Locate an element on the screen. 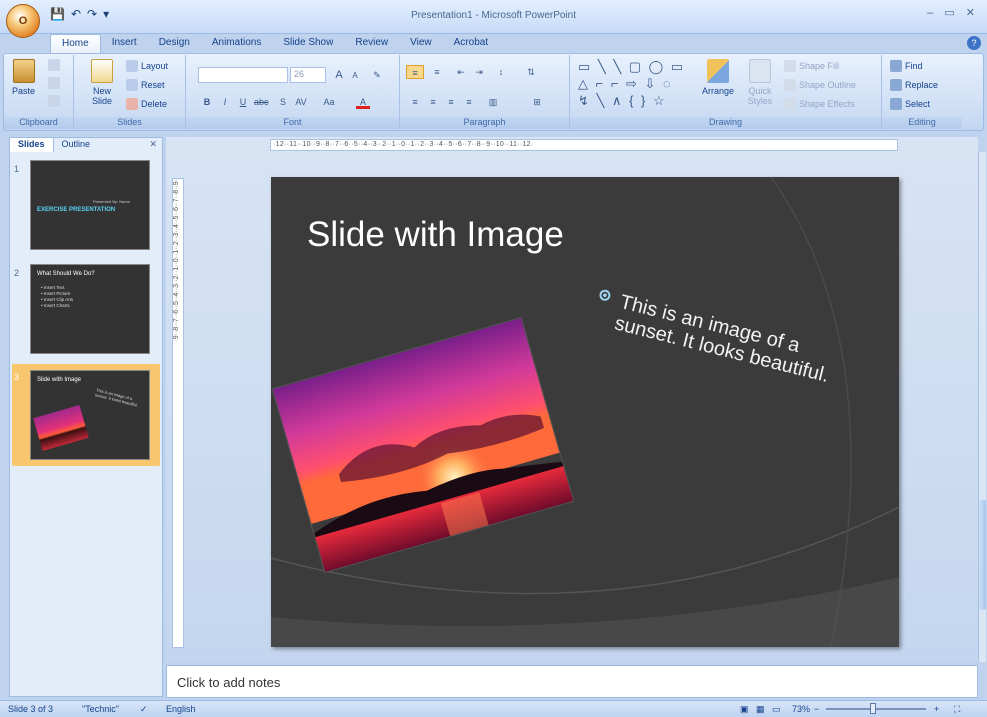 This screenshot has height=717, width=987. paste-button: Paste is located at coordinates (23, 77).